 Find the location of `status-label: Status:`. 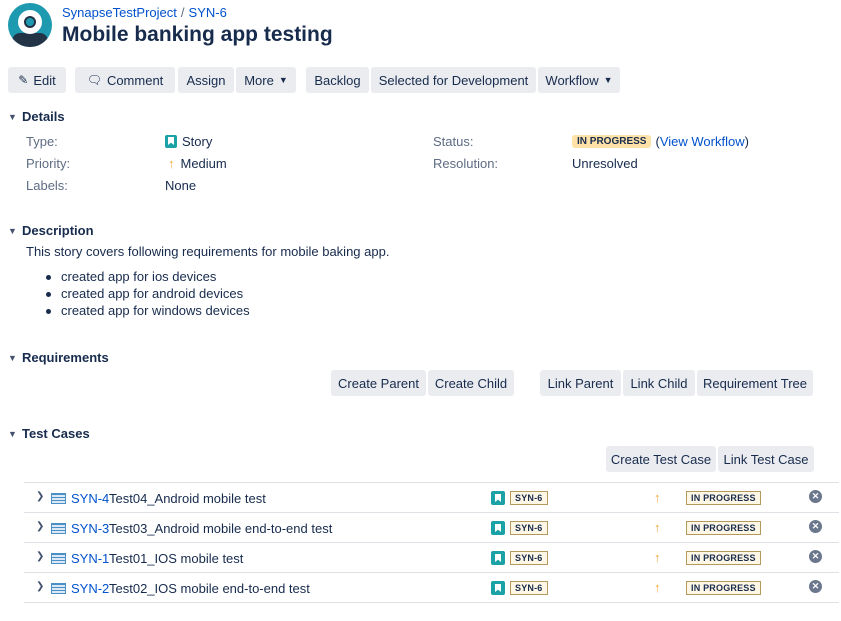

status-label: Status: is located at coordinates (453, 141).